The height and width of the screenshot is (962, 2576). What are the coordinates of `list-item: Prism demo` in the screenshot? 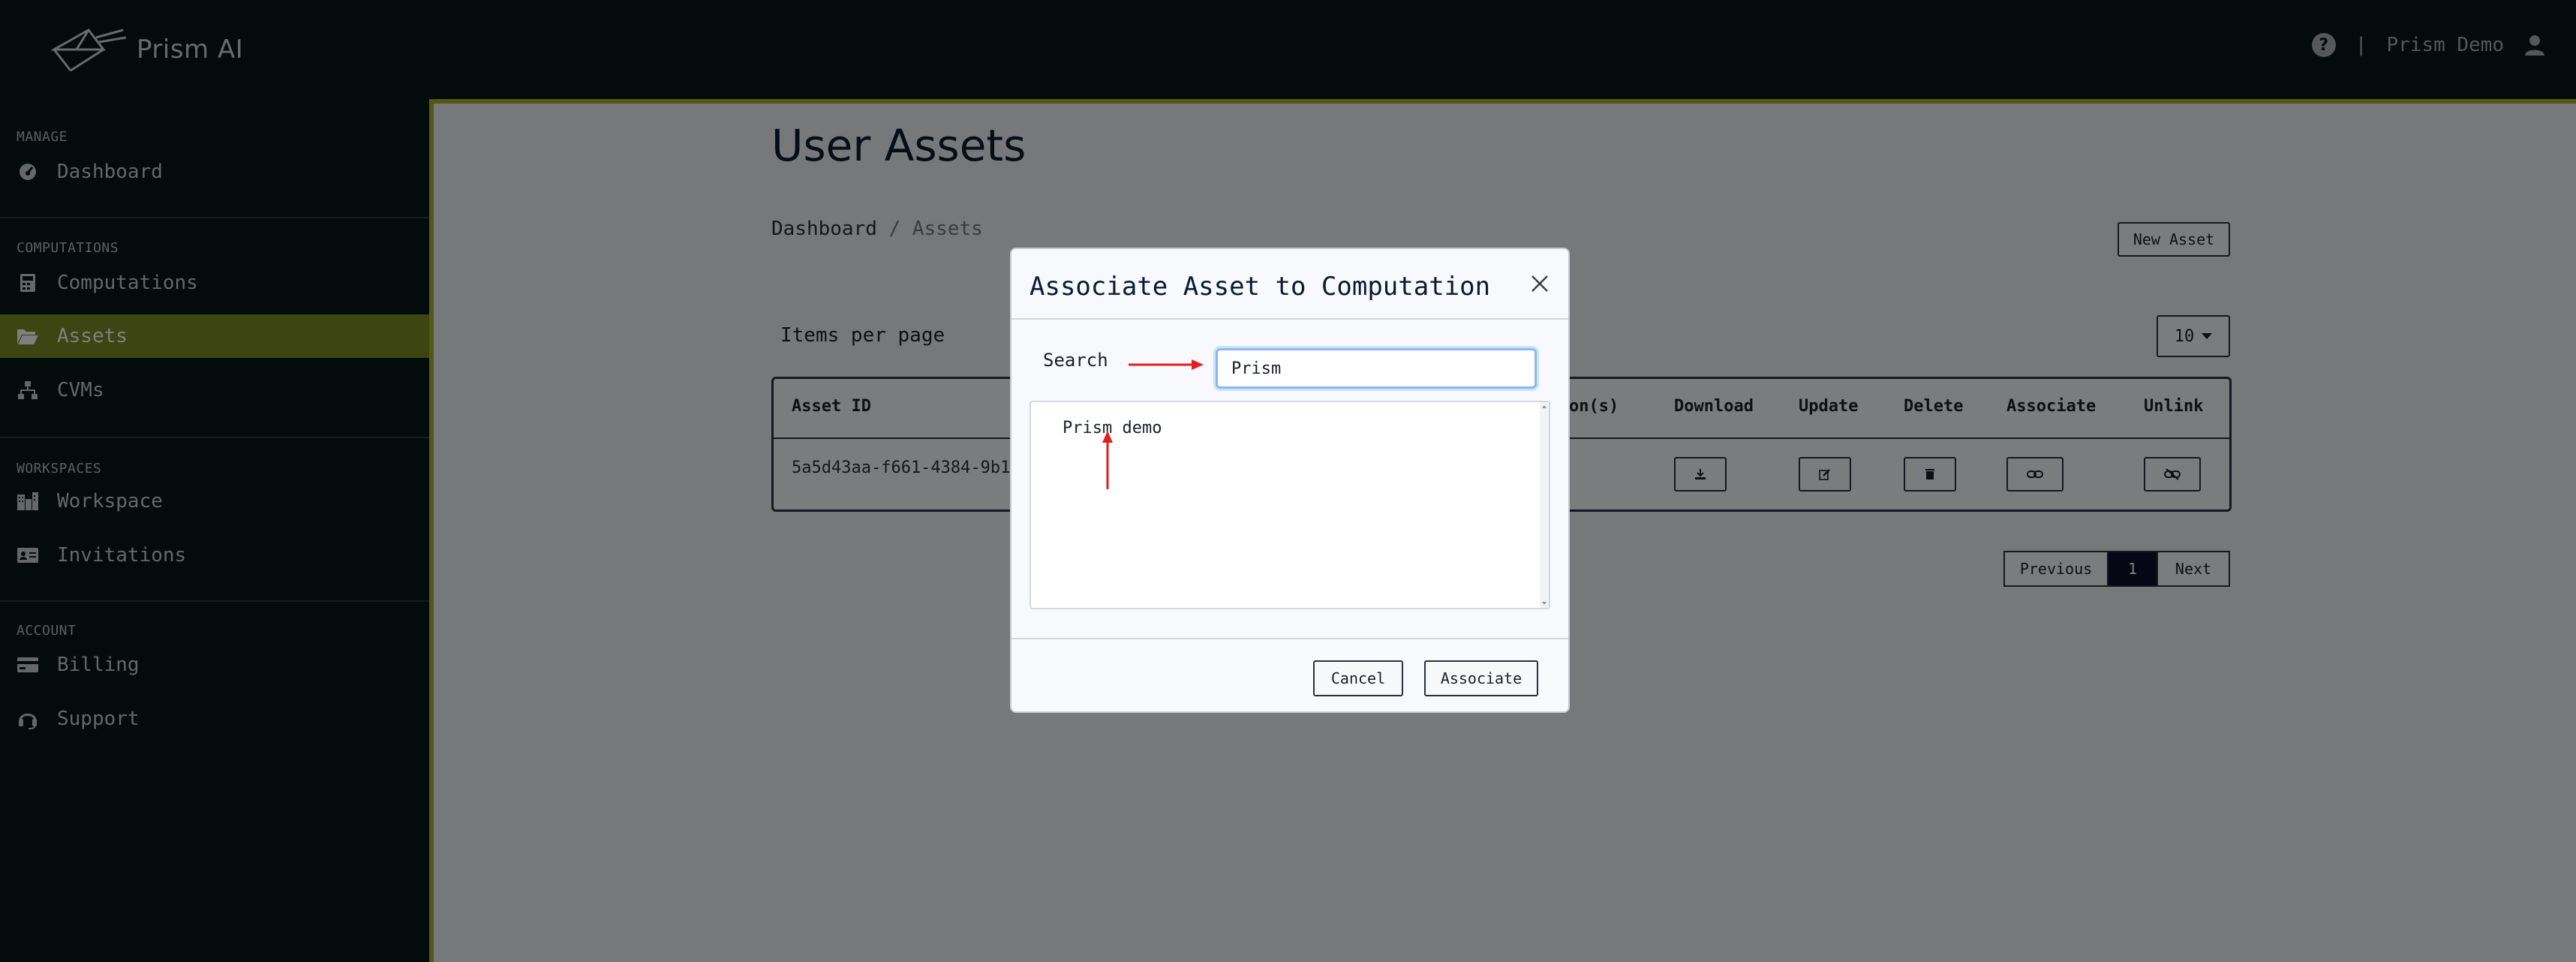 It's located at (1112, 428).